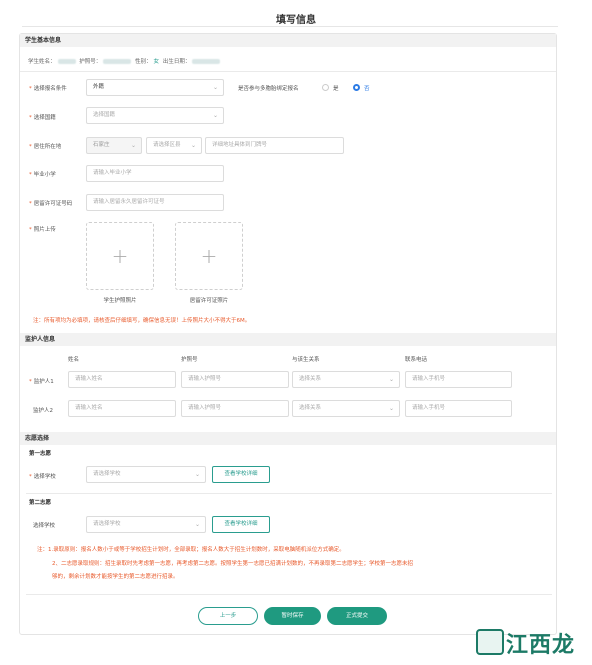 The height and width of the screenshot is (665, 592). I want to click on primary-school-input: 请输入毕业小学, so click(155, 173).